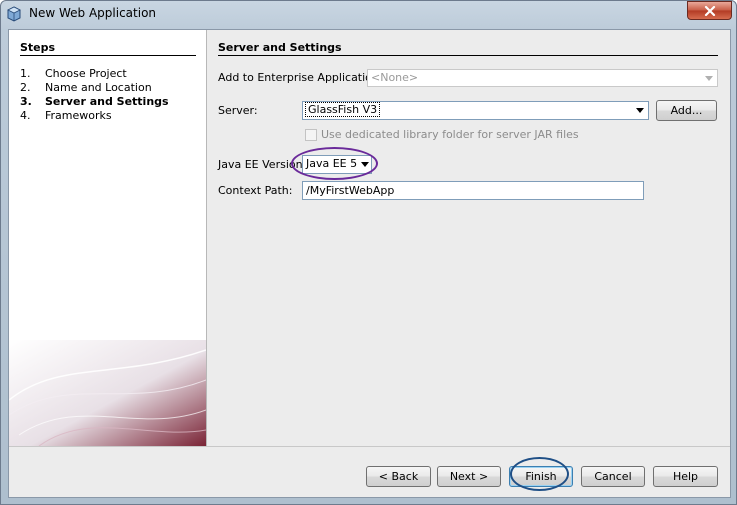 This screenshot has width=737, height=505. I want to click on step-label: Server and Settings, so click(107, 101).